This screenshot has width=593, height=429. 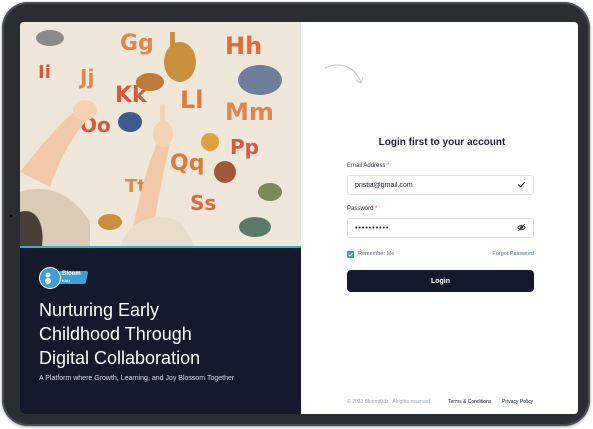 I want to click on remember-me: Remember Me, so click(x=377, y=255).